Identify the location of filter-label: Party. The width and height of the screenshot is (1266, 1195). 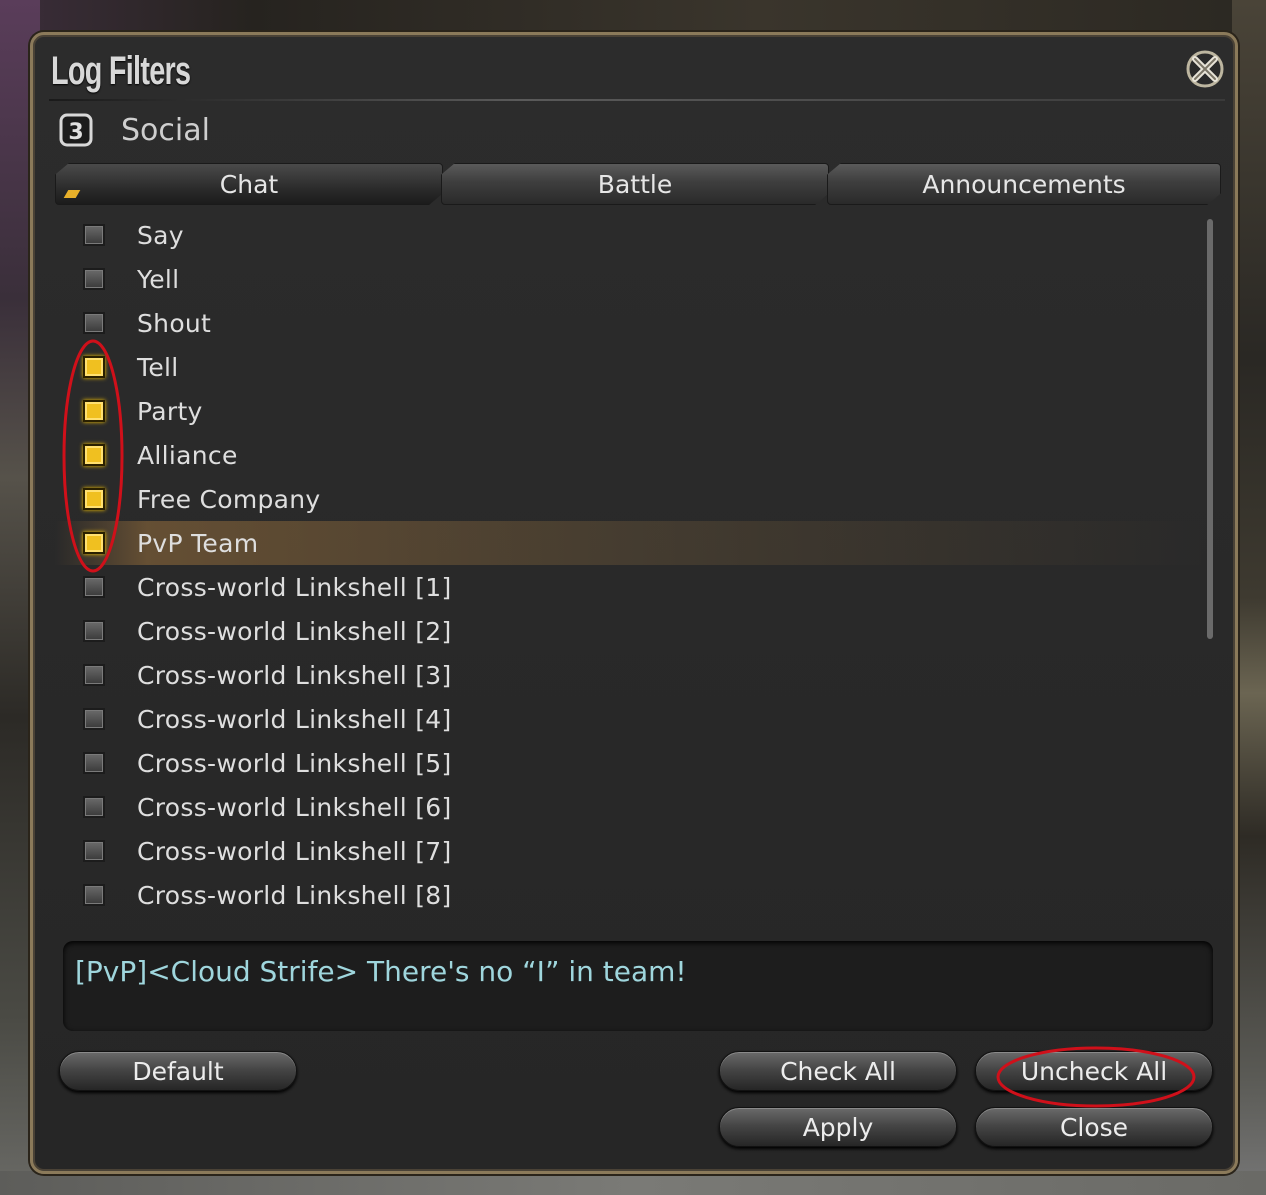
(170, 411).